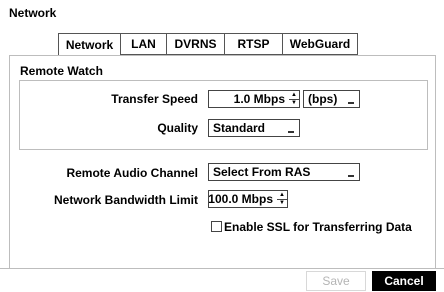 This screenshot has height=292, width=444. Describe the element at coordinates (318, 227) in the screenshot. I see `enable-ssl-label: Enable SSL for Transferring Data` at that location.